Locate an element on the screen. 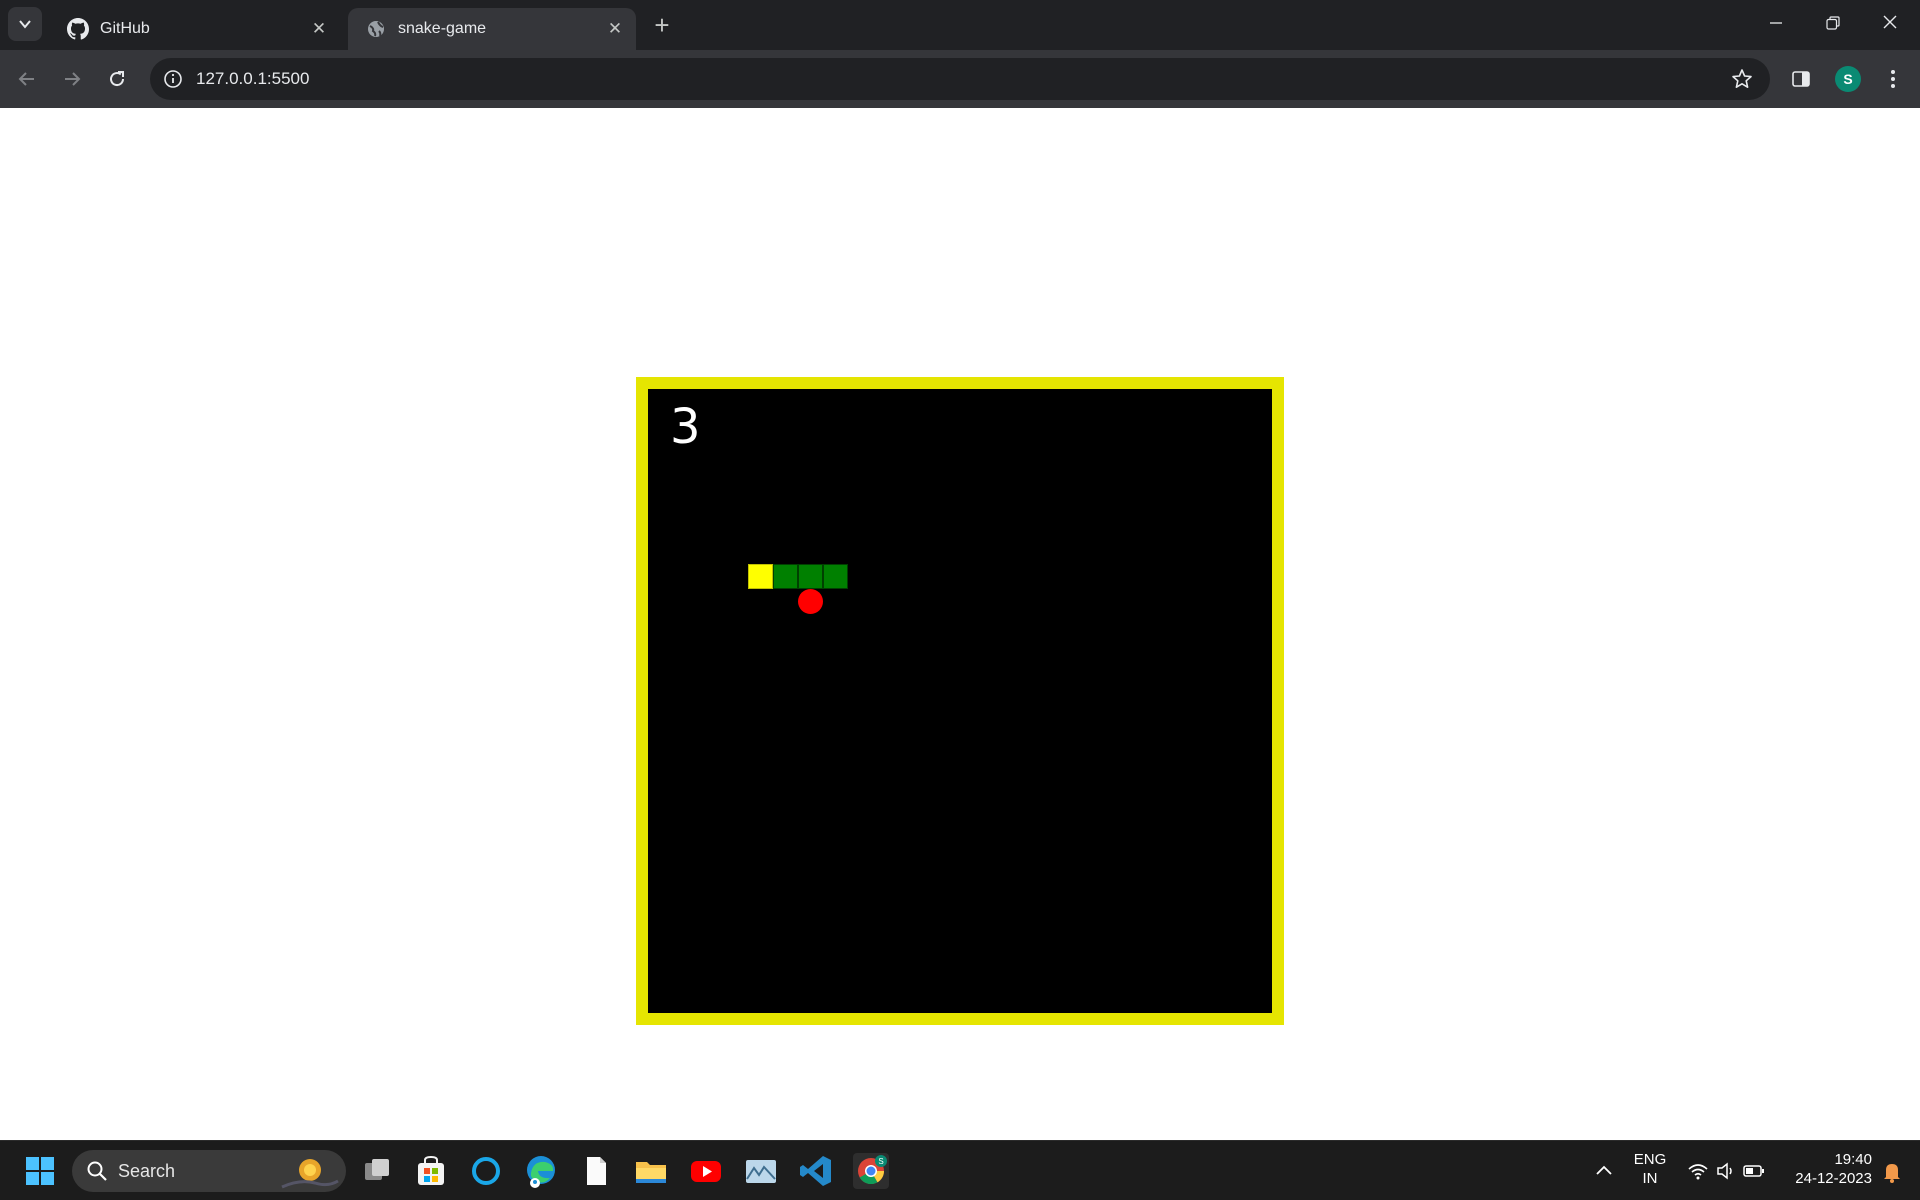  chrome-icon: S is located at coordinates (872, 1170).